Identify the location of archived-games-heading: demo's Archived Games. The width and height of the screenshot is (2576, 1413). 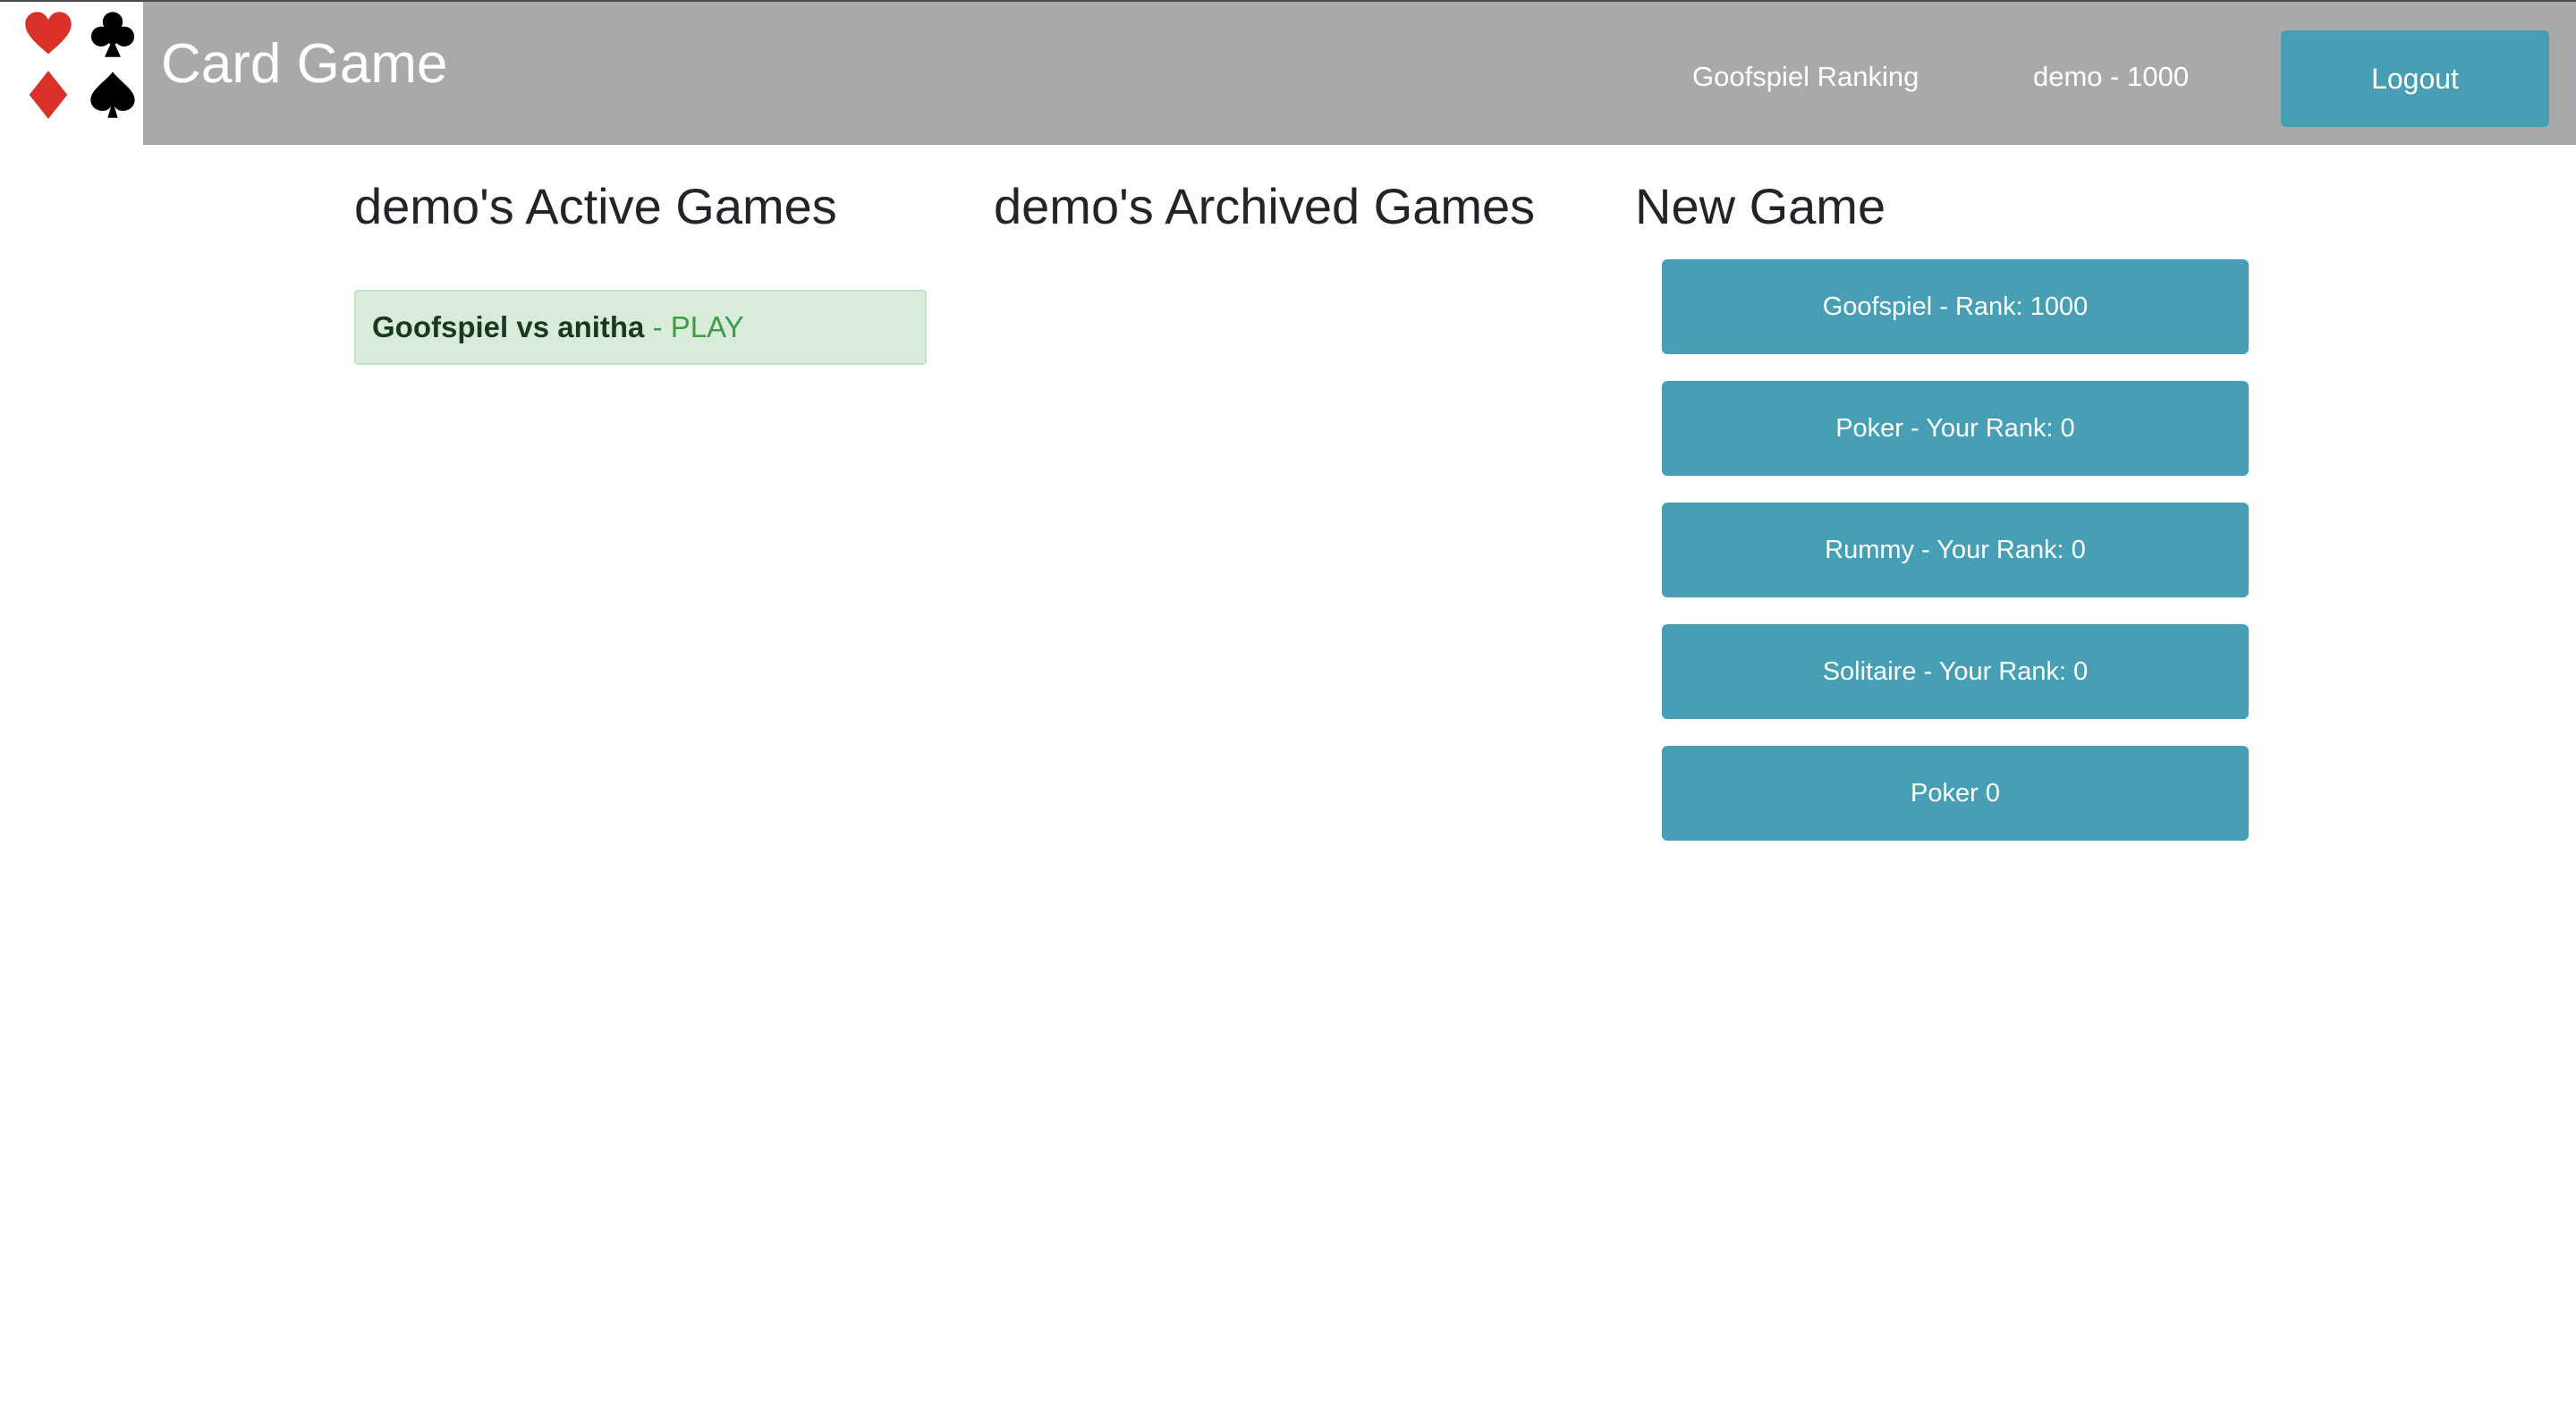
(1265, 206).